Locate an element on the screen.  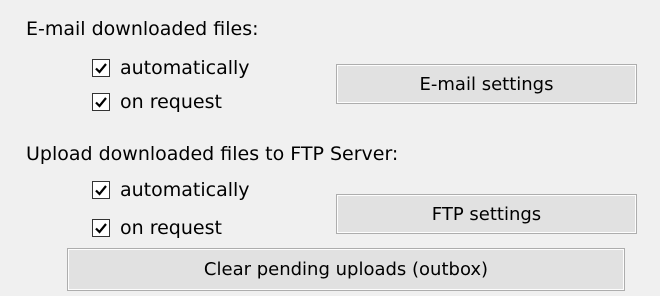
ftp-on-request-checkbox is located at coordinates (101, 228).